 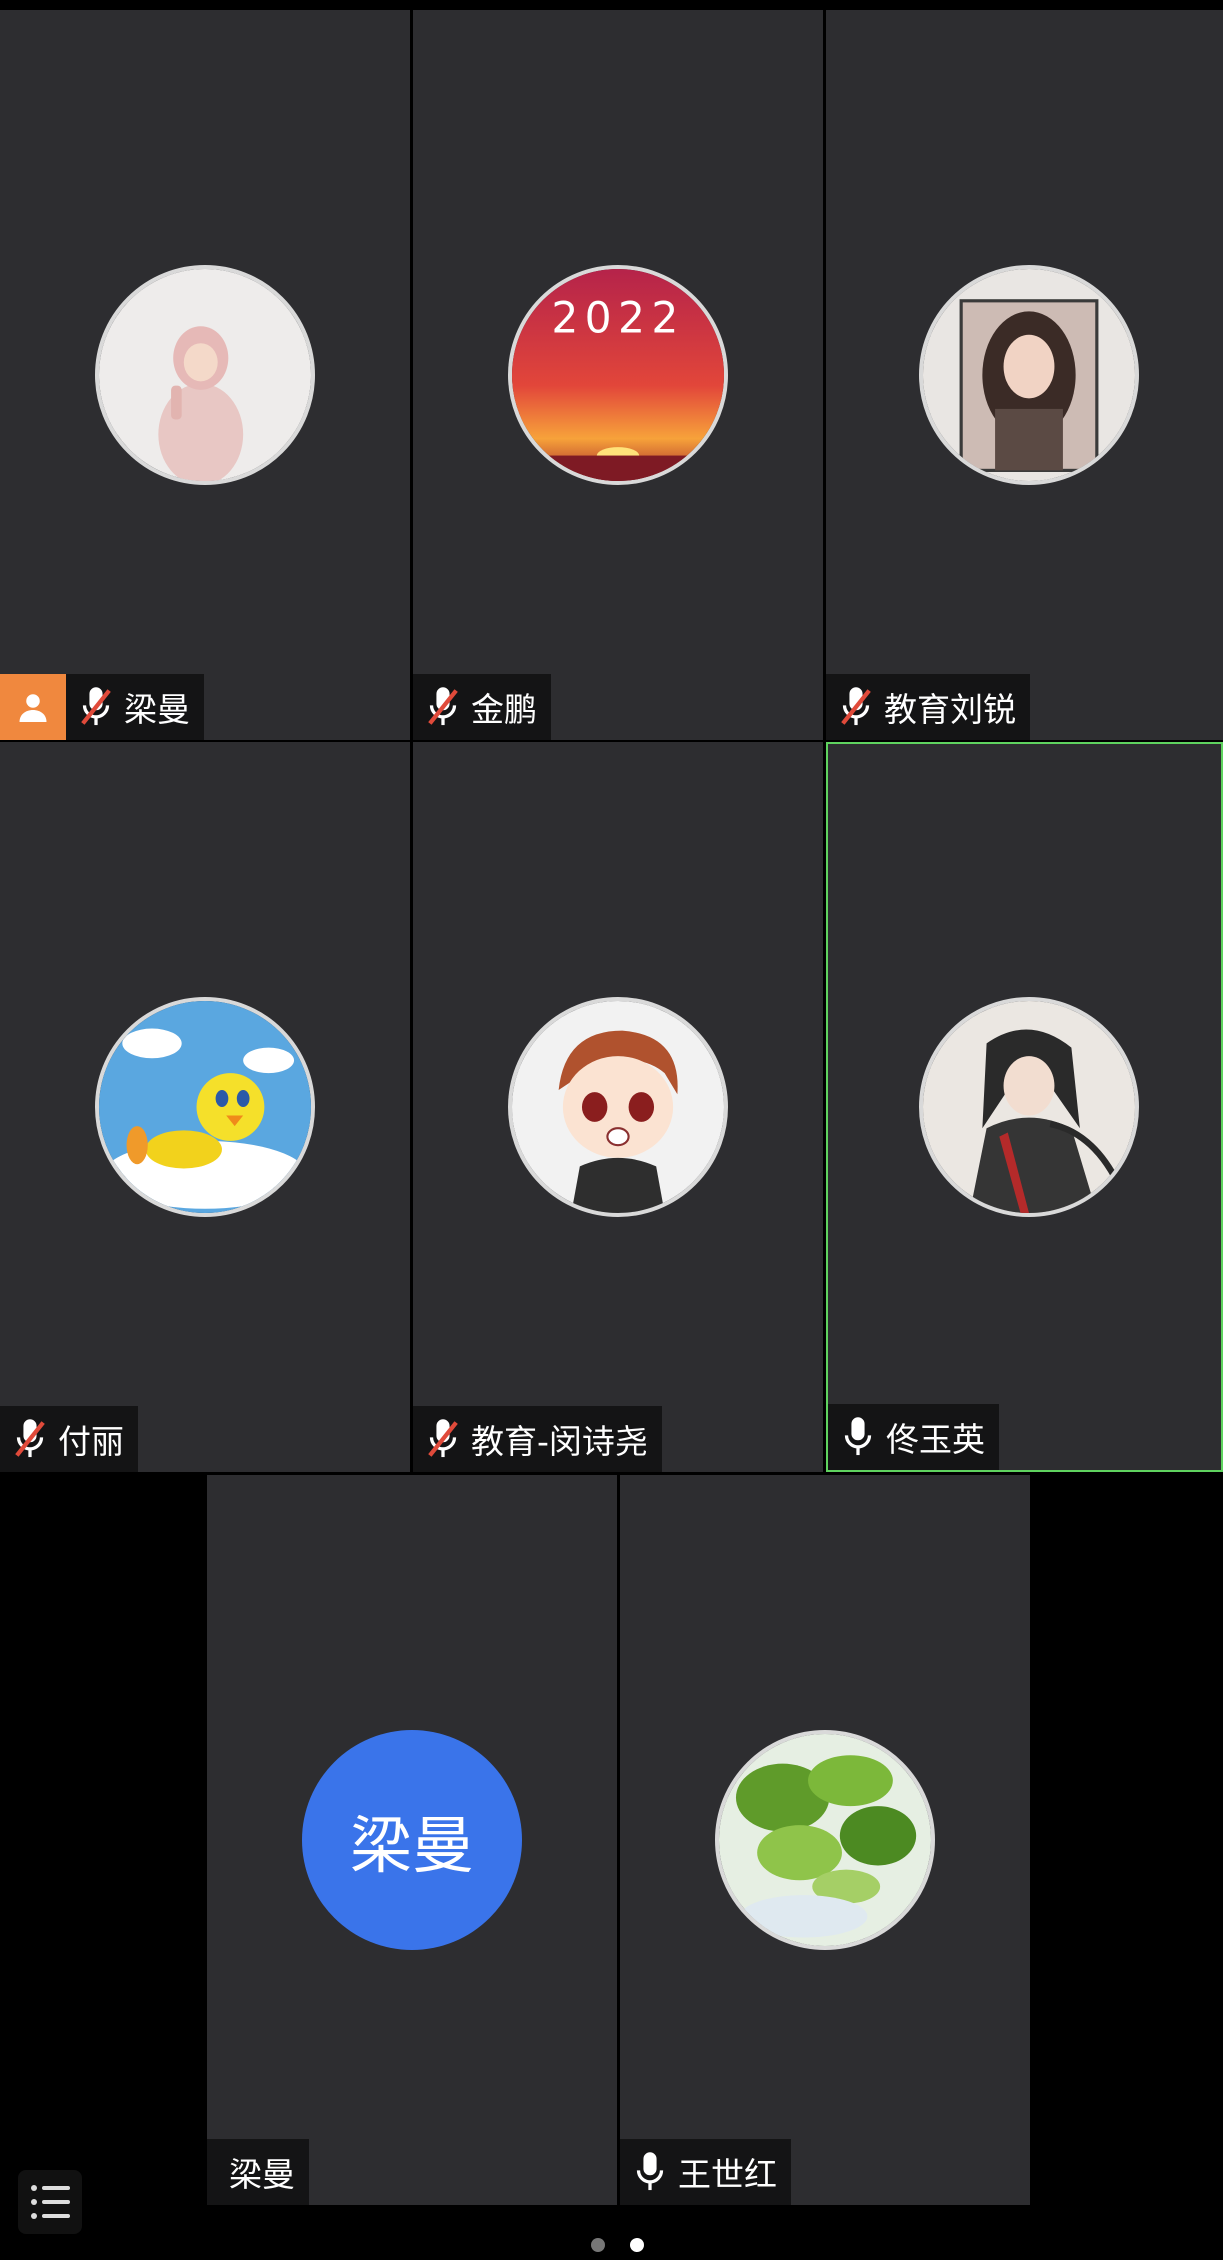 I want to click on participant-name: 教育刘锐, so click(x=950, y=709).